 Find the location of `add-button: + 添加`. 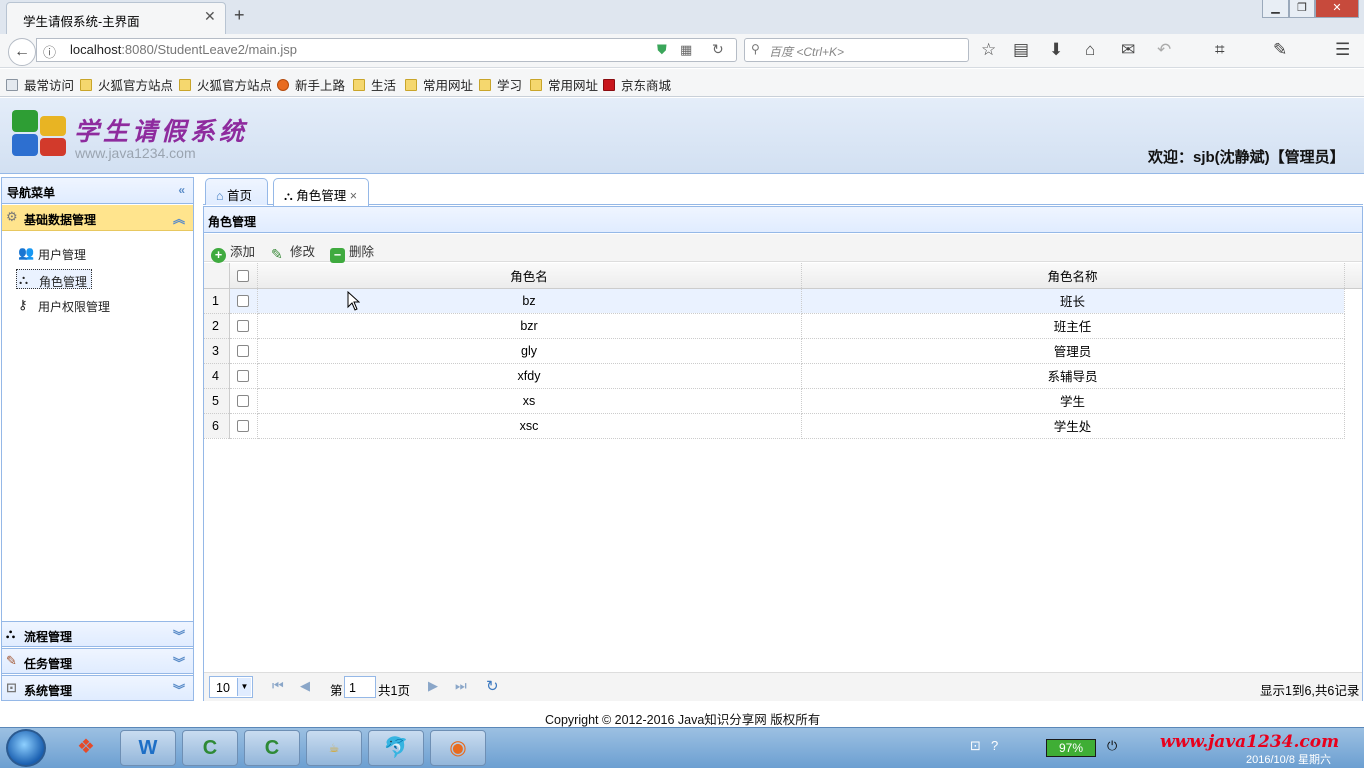

add-button: + 添加 is located at coordinates (233, 252).